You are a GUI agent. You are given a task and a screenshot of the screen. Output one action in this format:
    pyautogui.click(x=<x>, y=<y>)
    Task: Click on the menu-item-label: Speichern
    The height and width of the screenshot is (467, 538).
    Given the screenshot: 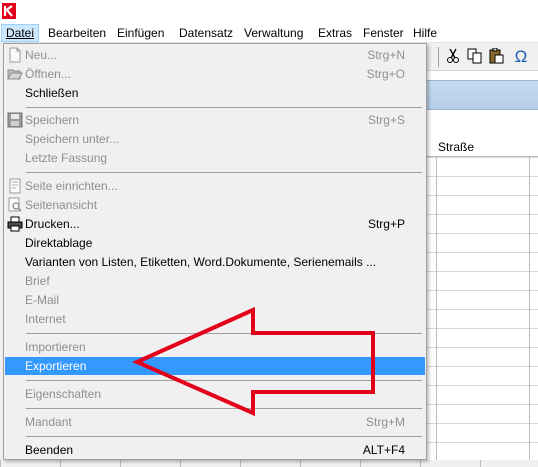 What is the action you would take?
    pyautogui.click(x=52, y=120)
    